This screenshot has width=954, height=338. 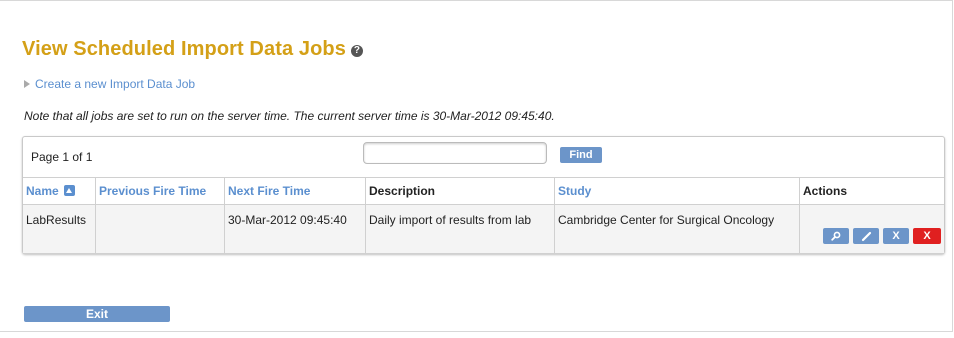 I want to click on cell-name: LabResults, so click(x=59, y=229).